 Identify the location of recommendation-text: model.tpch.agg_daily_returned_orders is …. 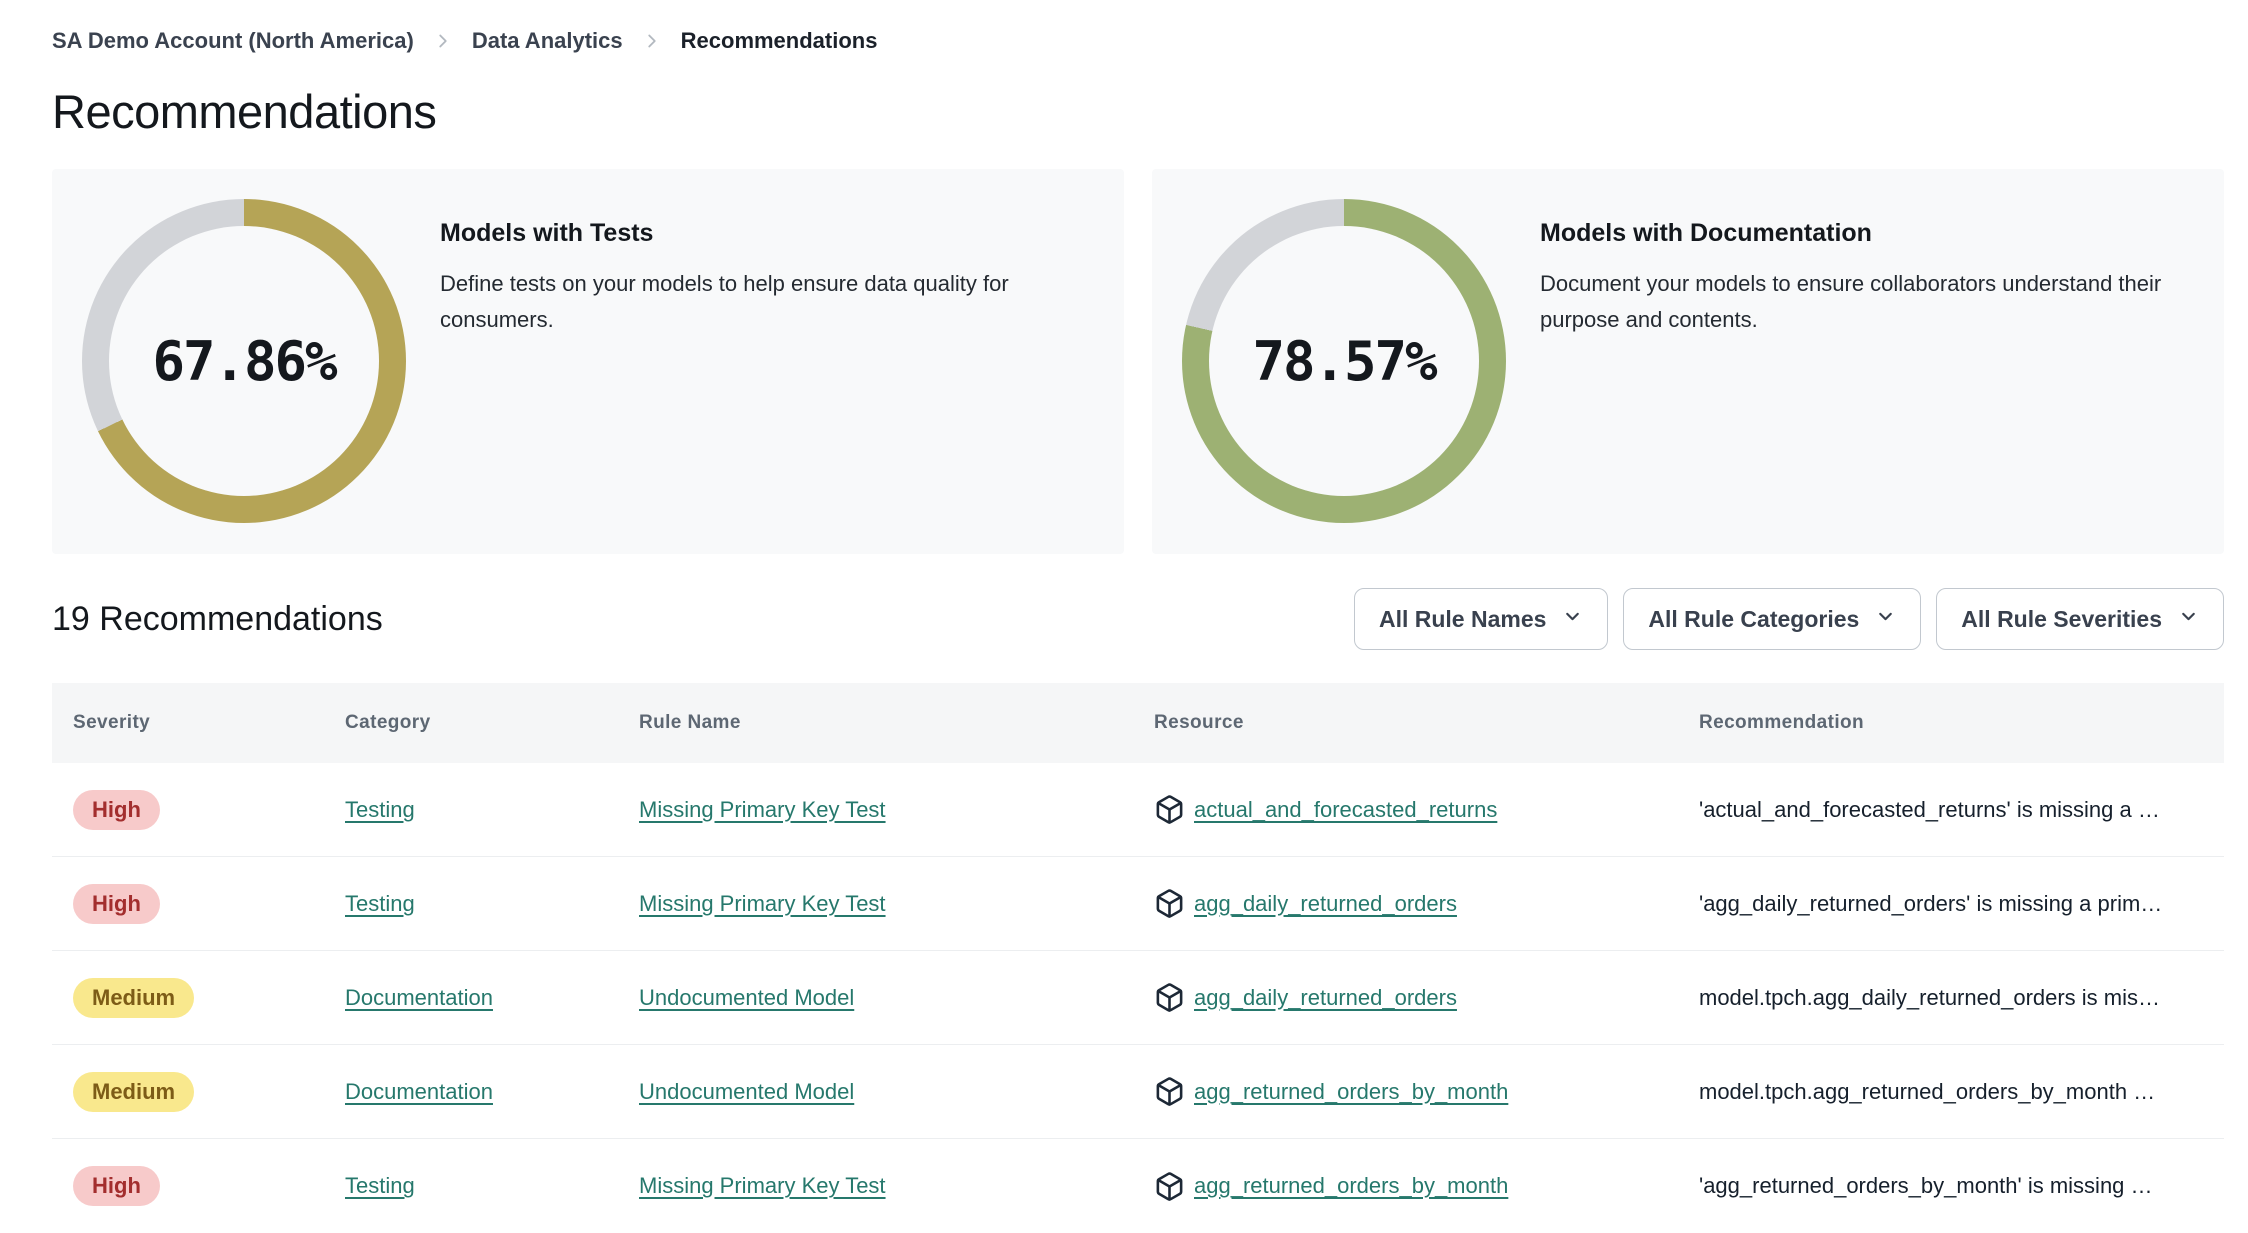
(1930, 997).